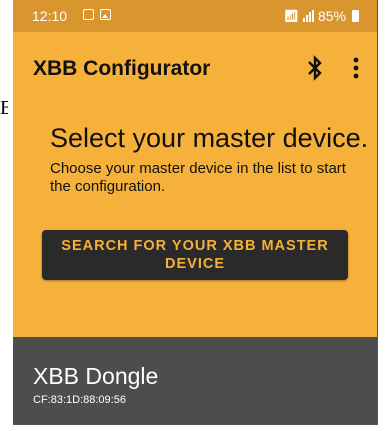 This screenshot has height=431, width=390. I want to click on search-master-device-button: SEARCH FOR YOUR XBB MASTER DEVICE, so click(195, 255).